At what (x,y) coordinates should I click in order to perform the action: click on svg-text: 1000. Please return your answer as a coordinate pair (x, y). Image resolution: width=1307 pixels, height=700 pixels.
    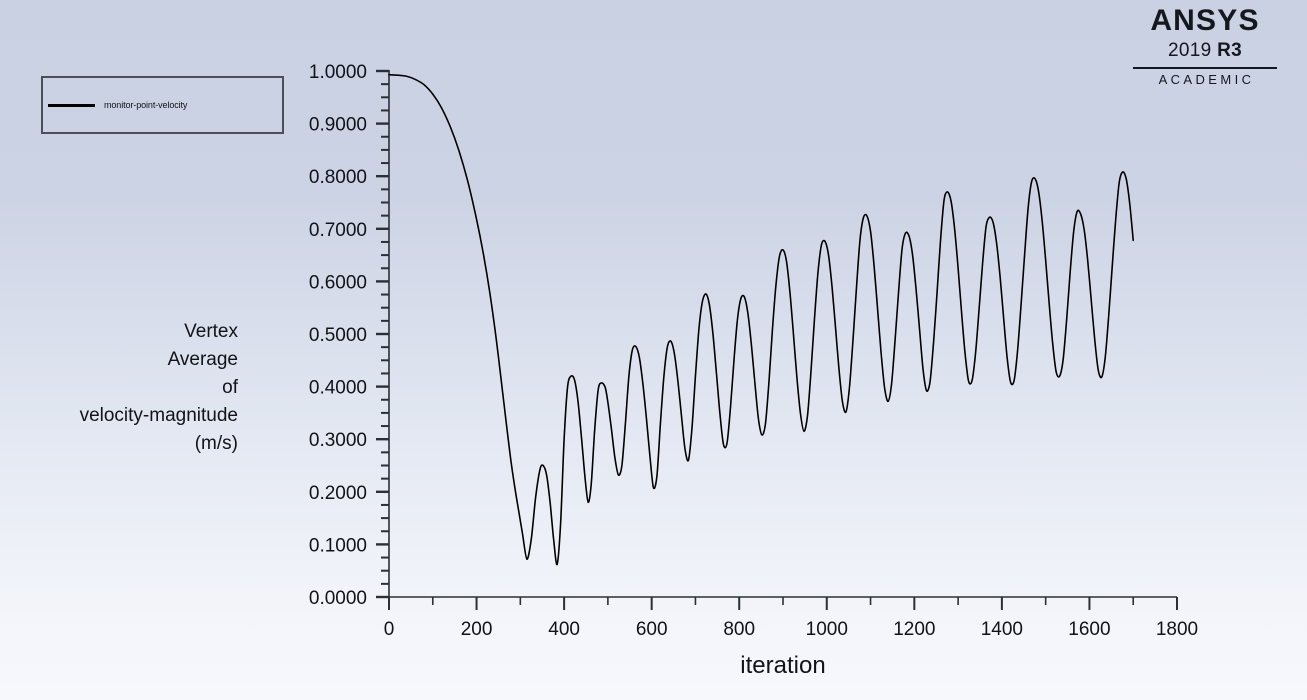
    Looking at the image, I should click on (827, 629).